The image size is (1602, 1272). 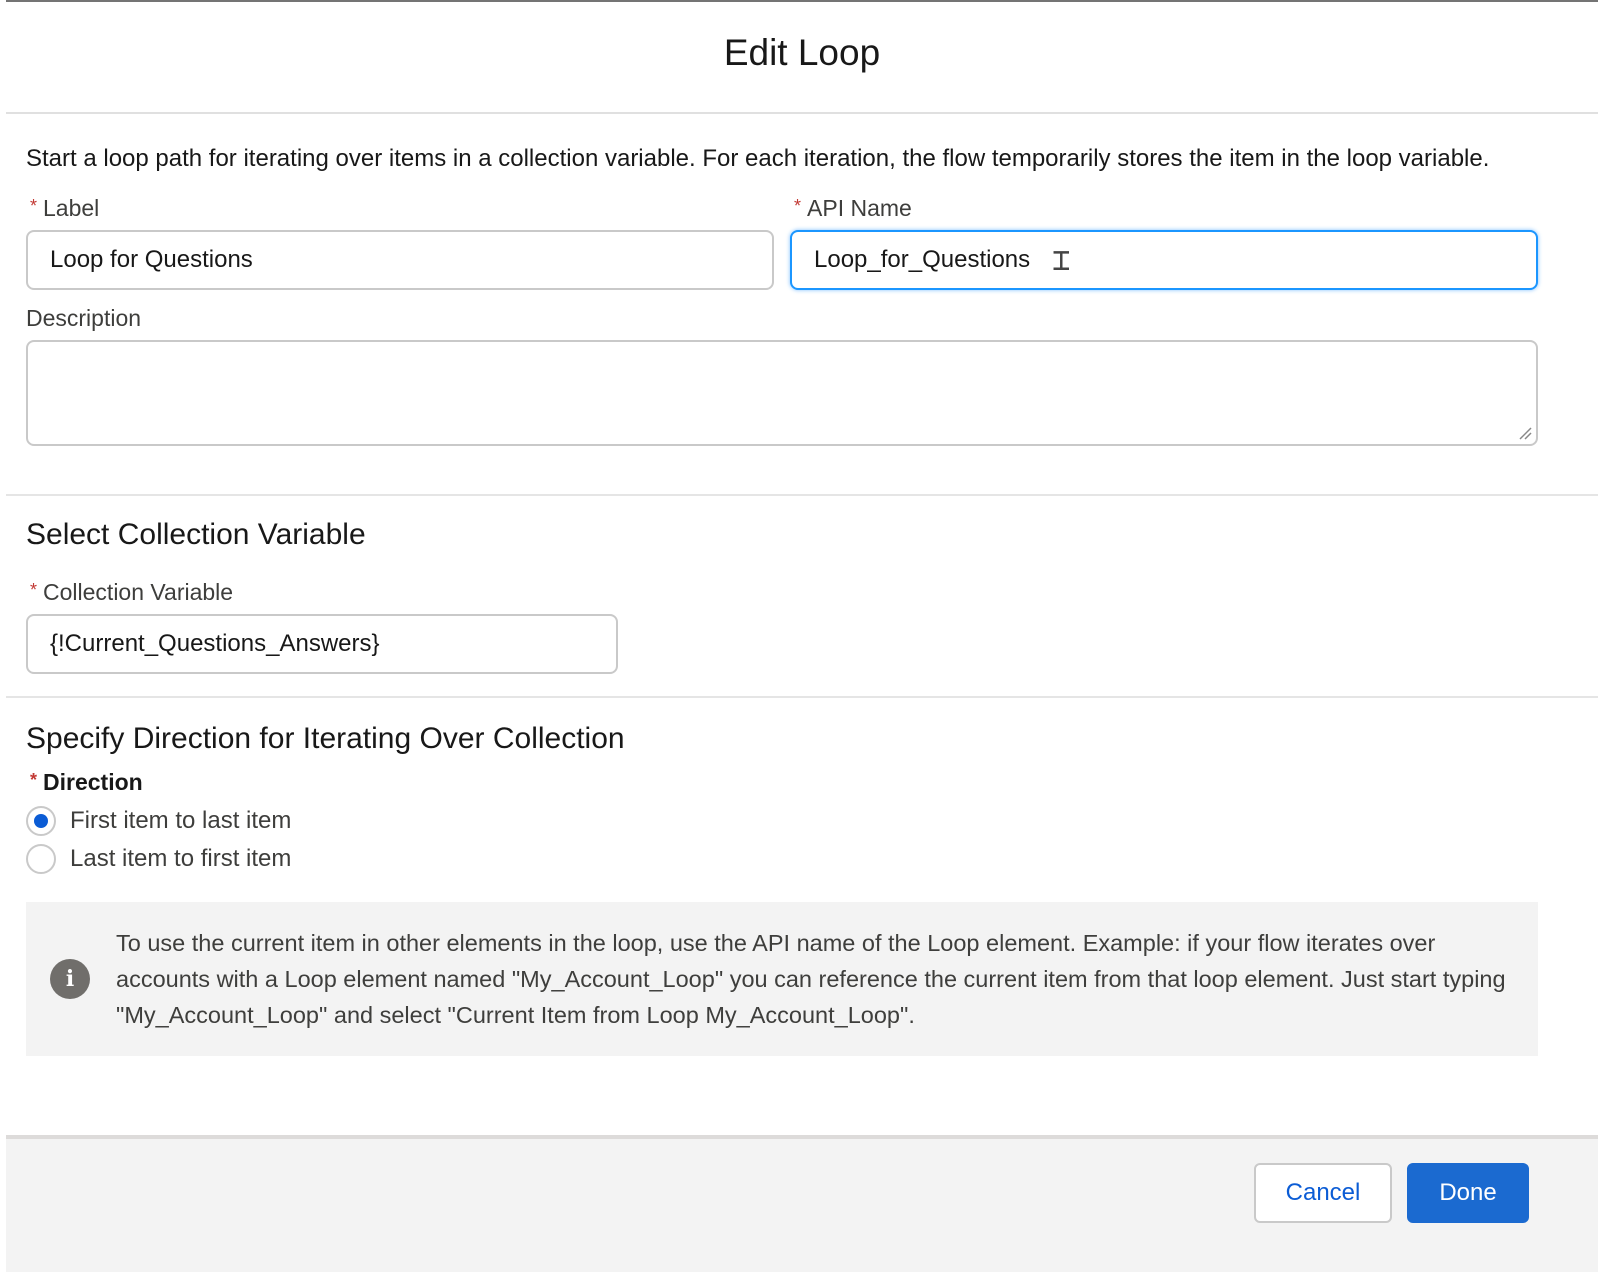 What do you see at coordinates (400, 260) in the screenshot?
I see `label-input: Loop for Questions` at bounding box center [400, 260].